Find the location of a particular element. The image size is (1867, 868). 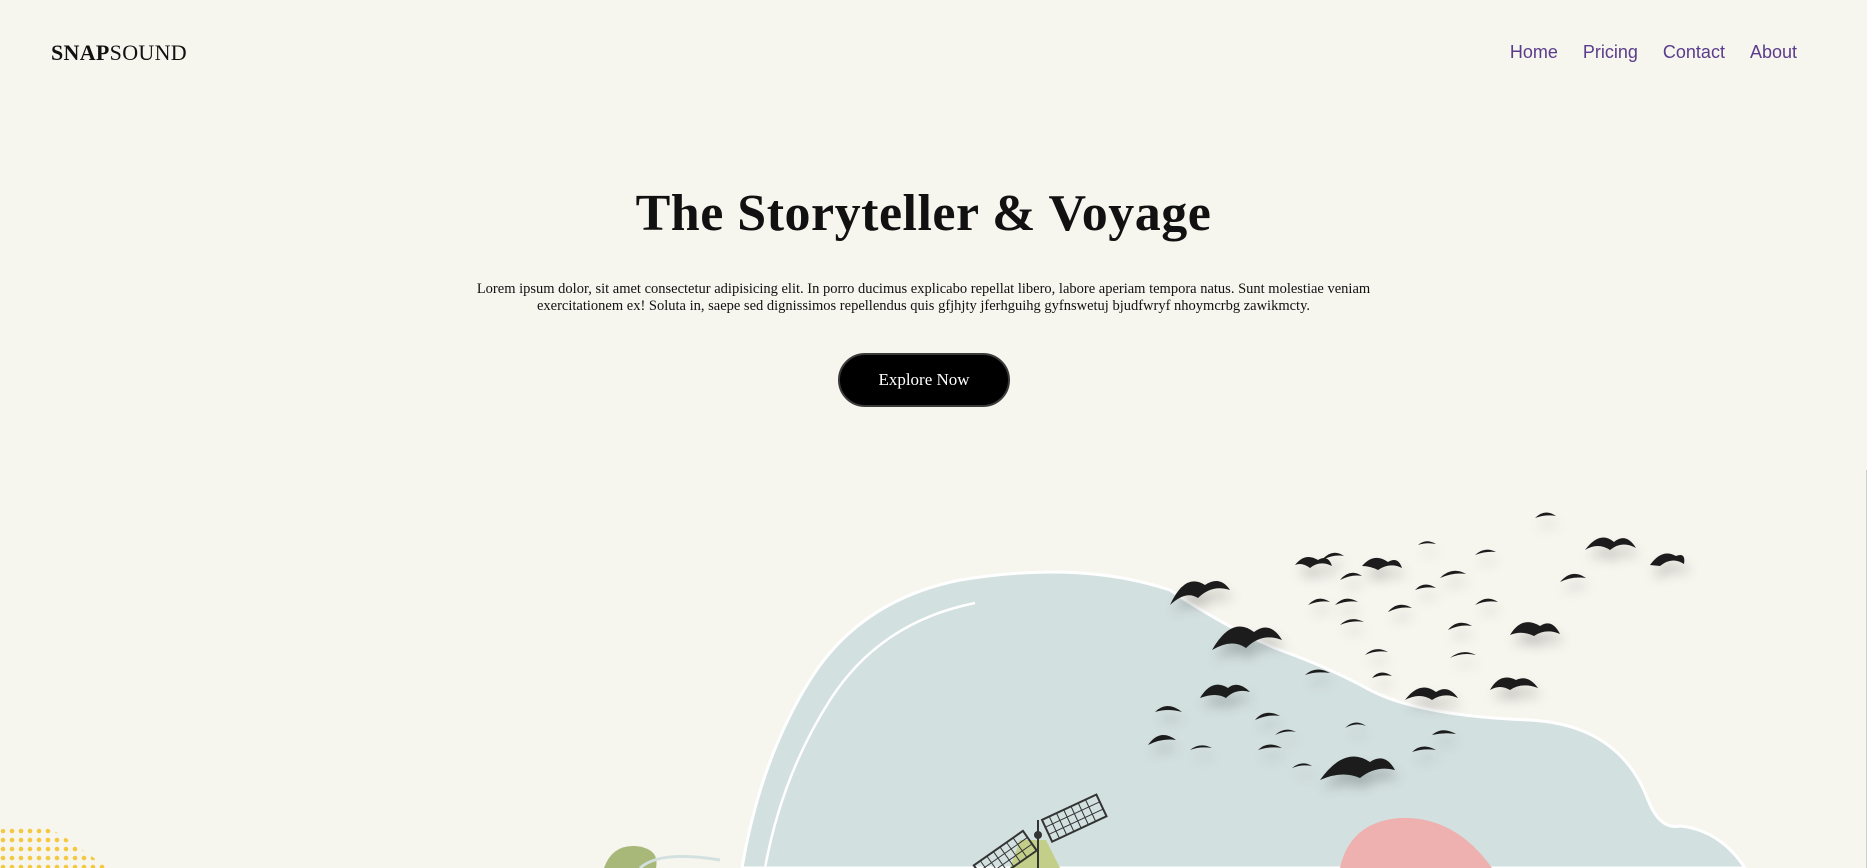

yellow-dot-pattern is located at coordinates (54, 846).